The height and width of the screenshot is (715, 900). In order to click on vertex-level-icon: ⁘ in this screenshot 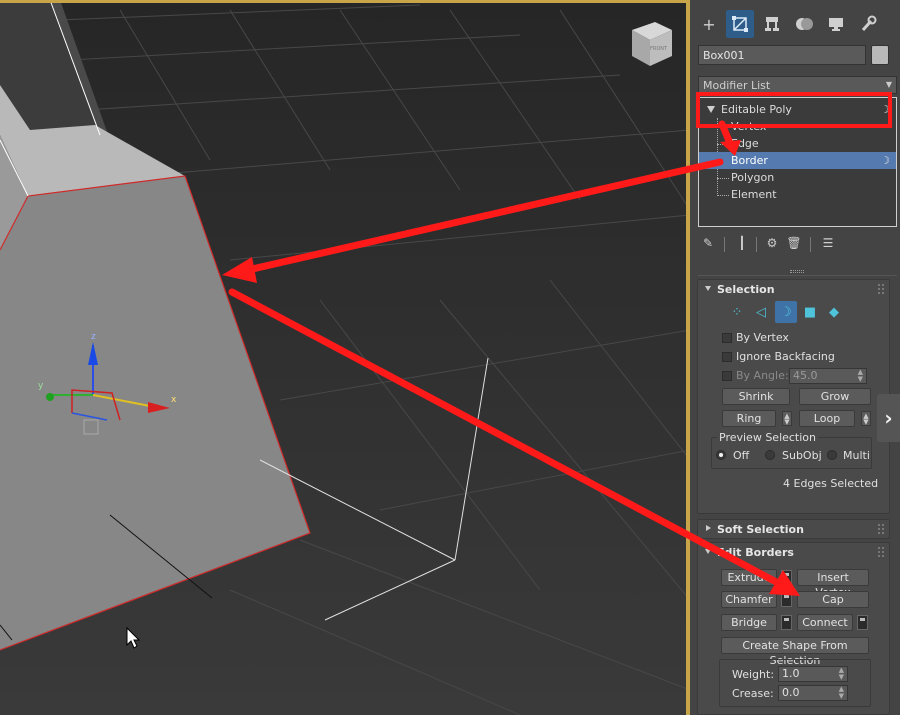, I will do `click(737, 312)`.